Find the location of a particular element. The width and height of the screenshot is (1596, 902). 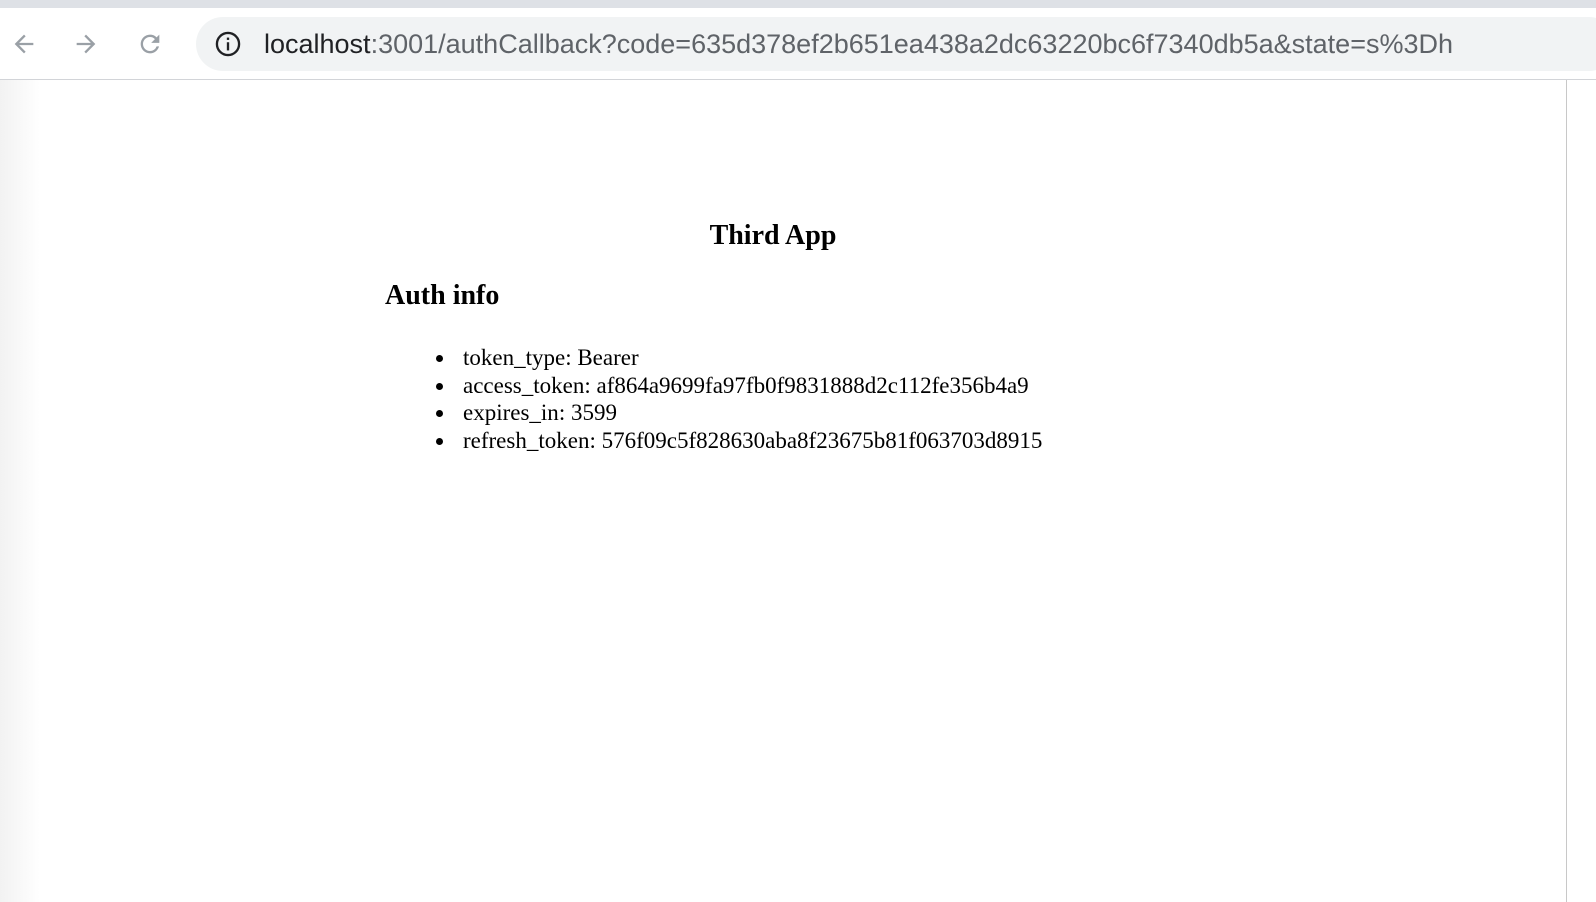

browser-tab-strip is located at coordinates (798, 4).